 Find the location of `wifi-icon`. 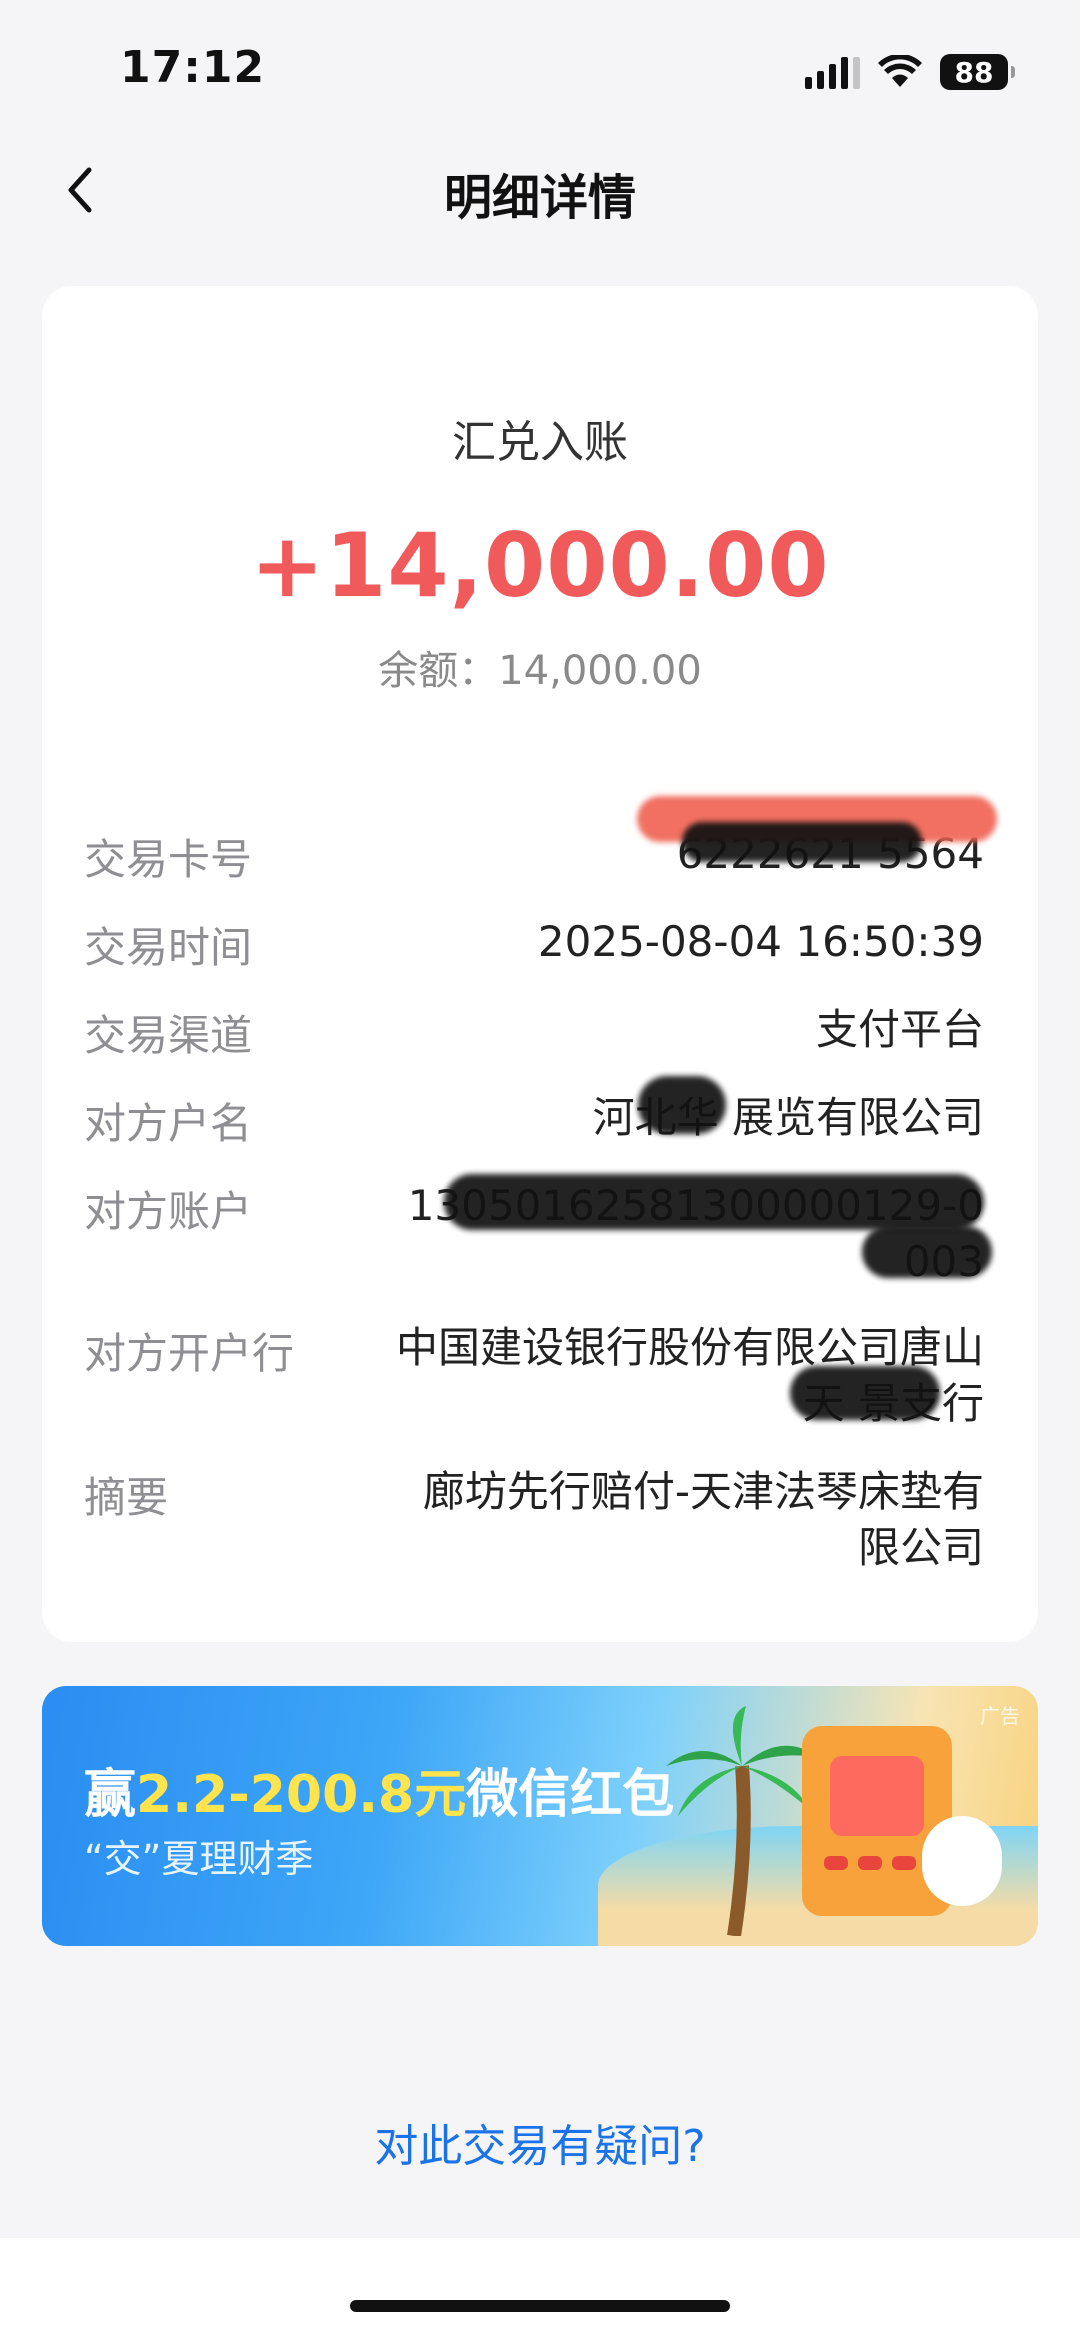

wifi-icon is located at coordinates (900, 71).